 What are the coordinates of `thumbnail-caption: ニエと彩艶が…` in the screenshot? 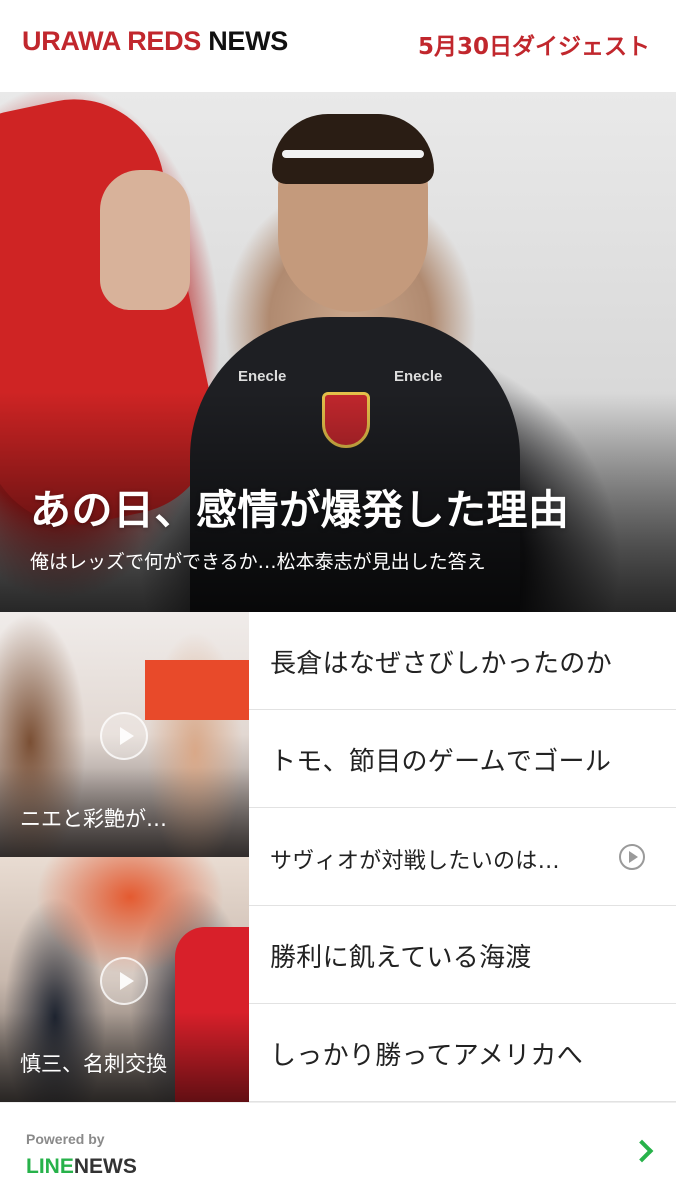 It's located at (93, 819).